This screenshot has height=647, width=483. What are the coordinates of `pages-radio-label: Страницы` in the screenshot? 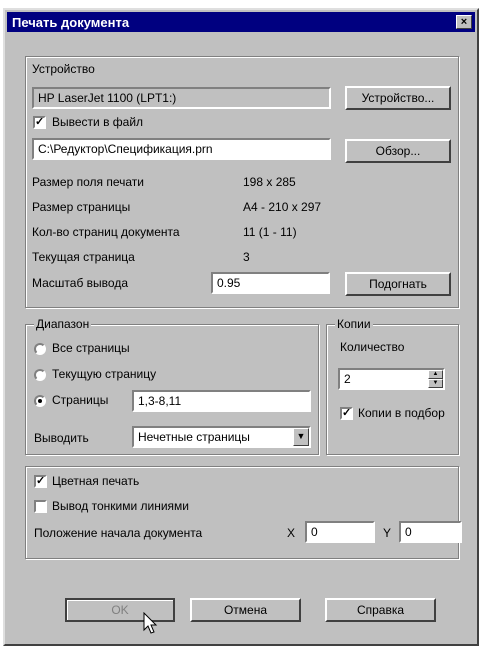 It's located at (80, 400).